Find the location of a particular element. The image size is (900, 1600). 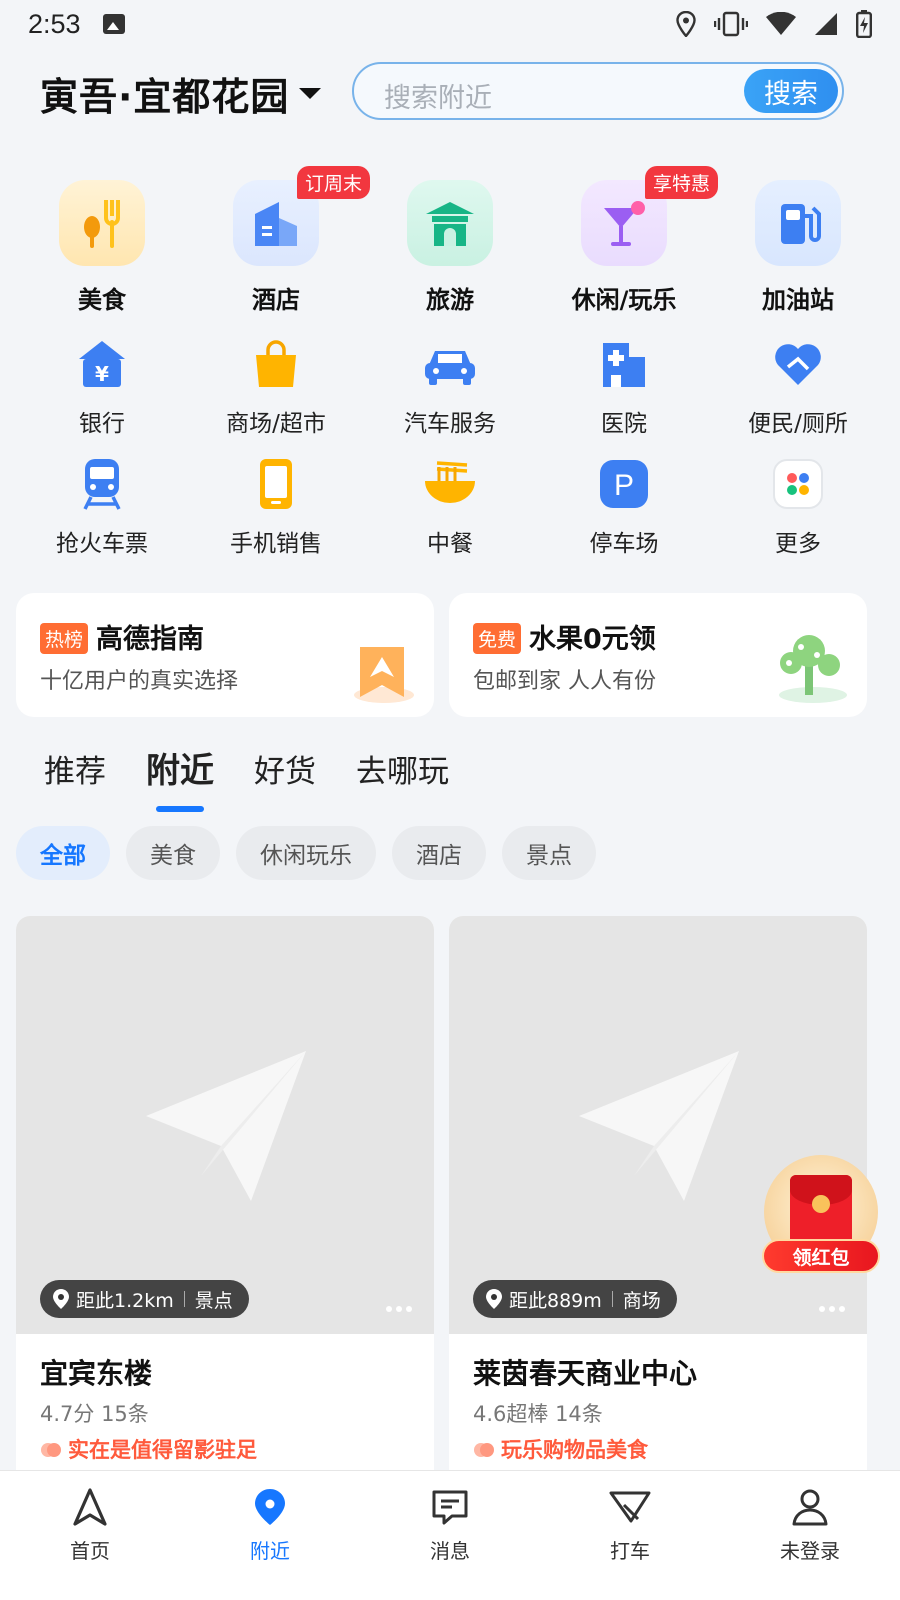

category-hospital: 医院 is located at coordinates (624, 387).